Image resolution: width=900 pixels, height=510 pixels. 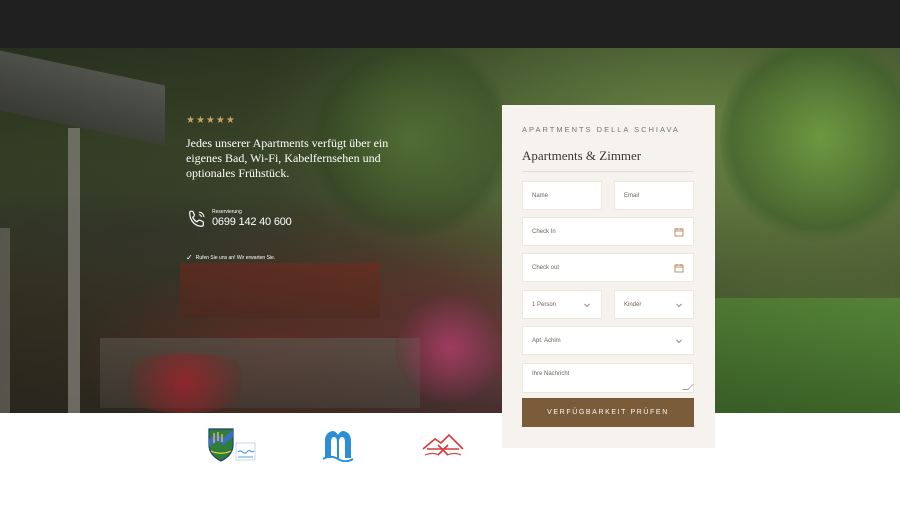 What do you see at coordinates (211, 120) in the screenshot?
I see `rating-stars: ★★★★★` at bounding box center [211, 120].